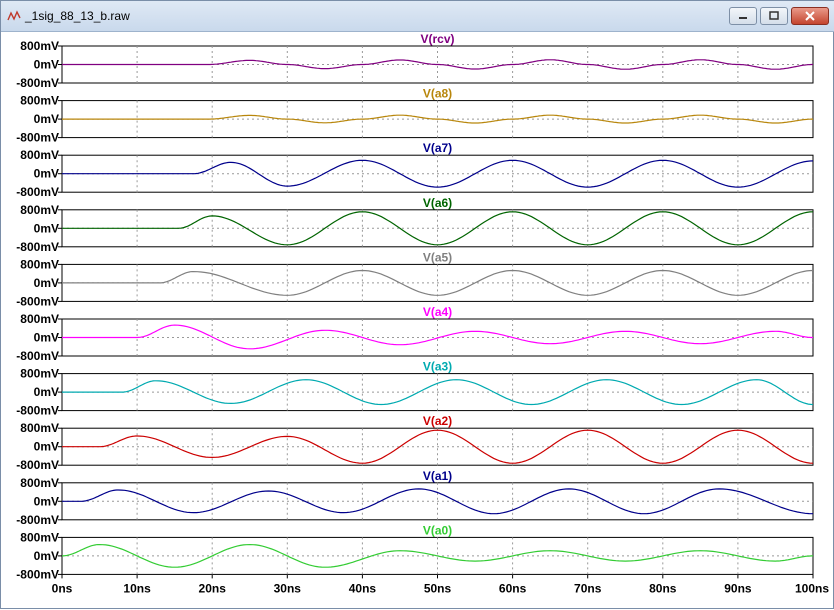 This screenshot has height=610, width=834. What do you see at coordinates (588, 588) in the screenshot?
I see `x-tick-label: 70ns` at bounding box center [588, 588].